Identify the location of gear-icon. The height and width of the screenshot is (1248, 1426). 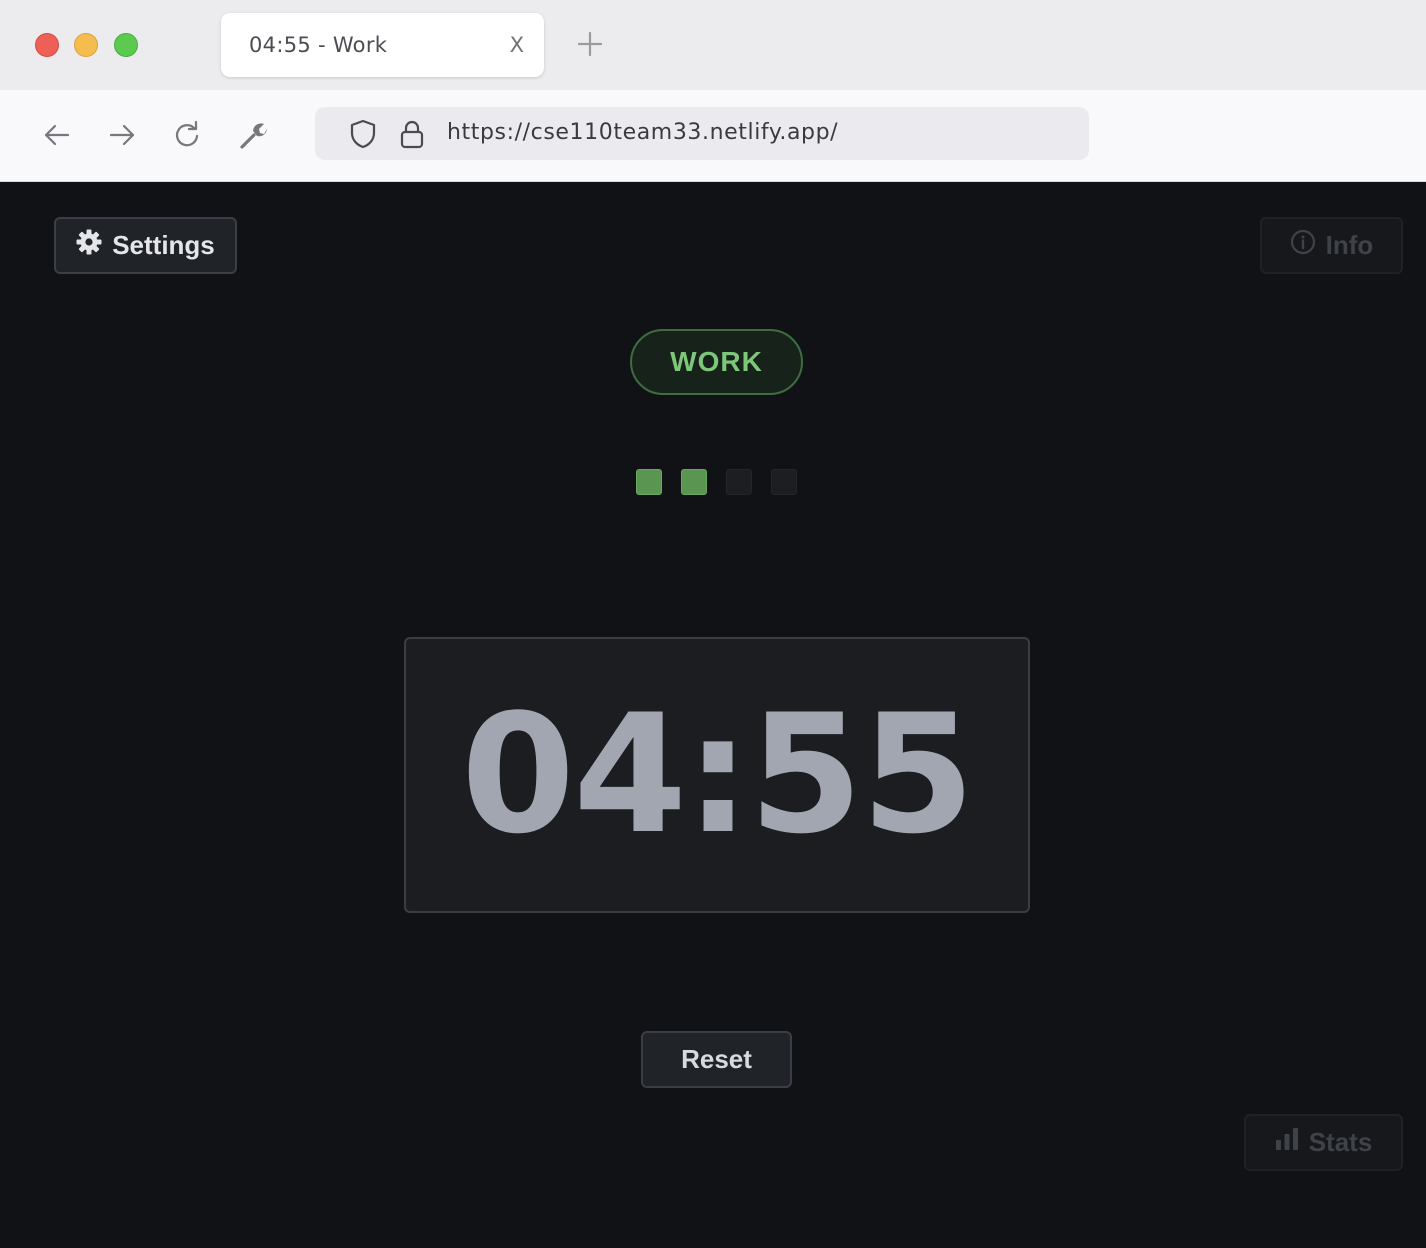
(89, 245).